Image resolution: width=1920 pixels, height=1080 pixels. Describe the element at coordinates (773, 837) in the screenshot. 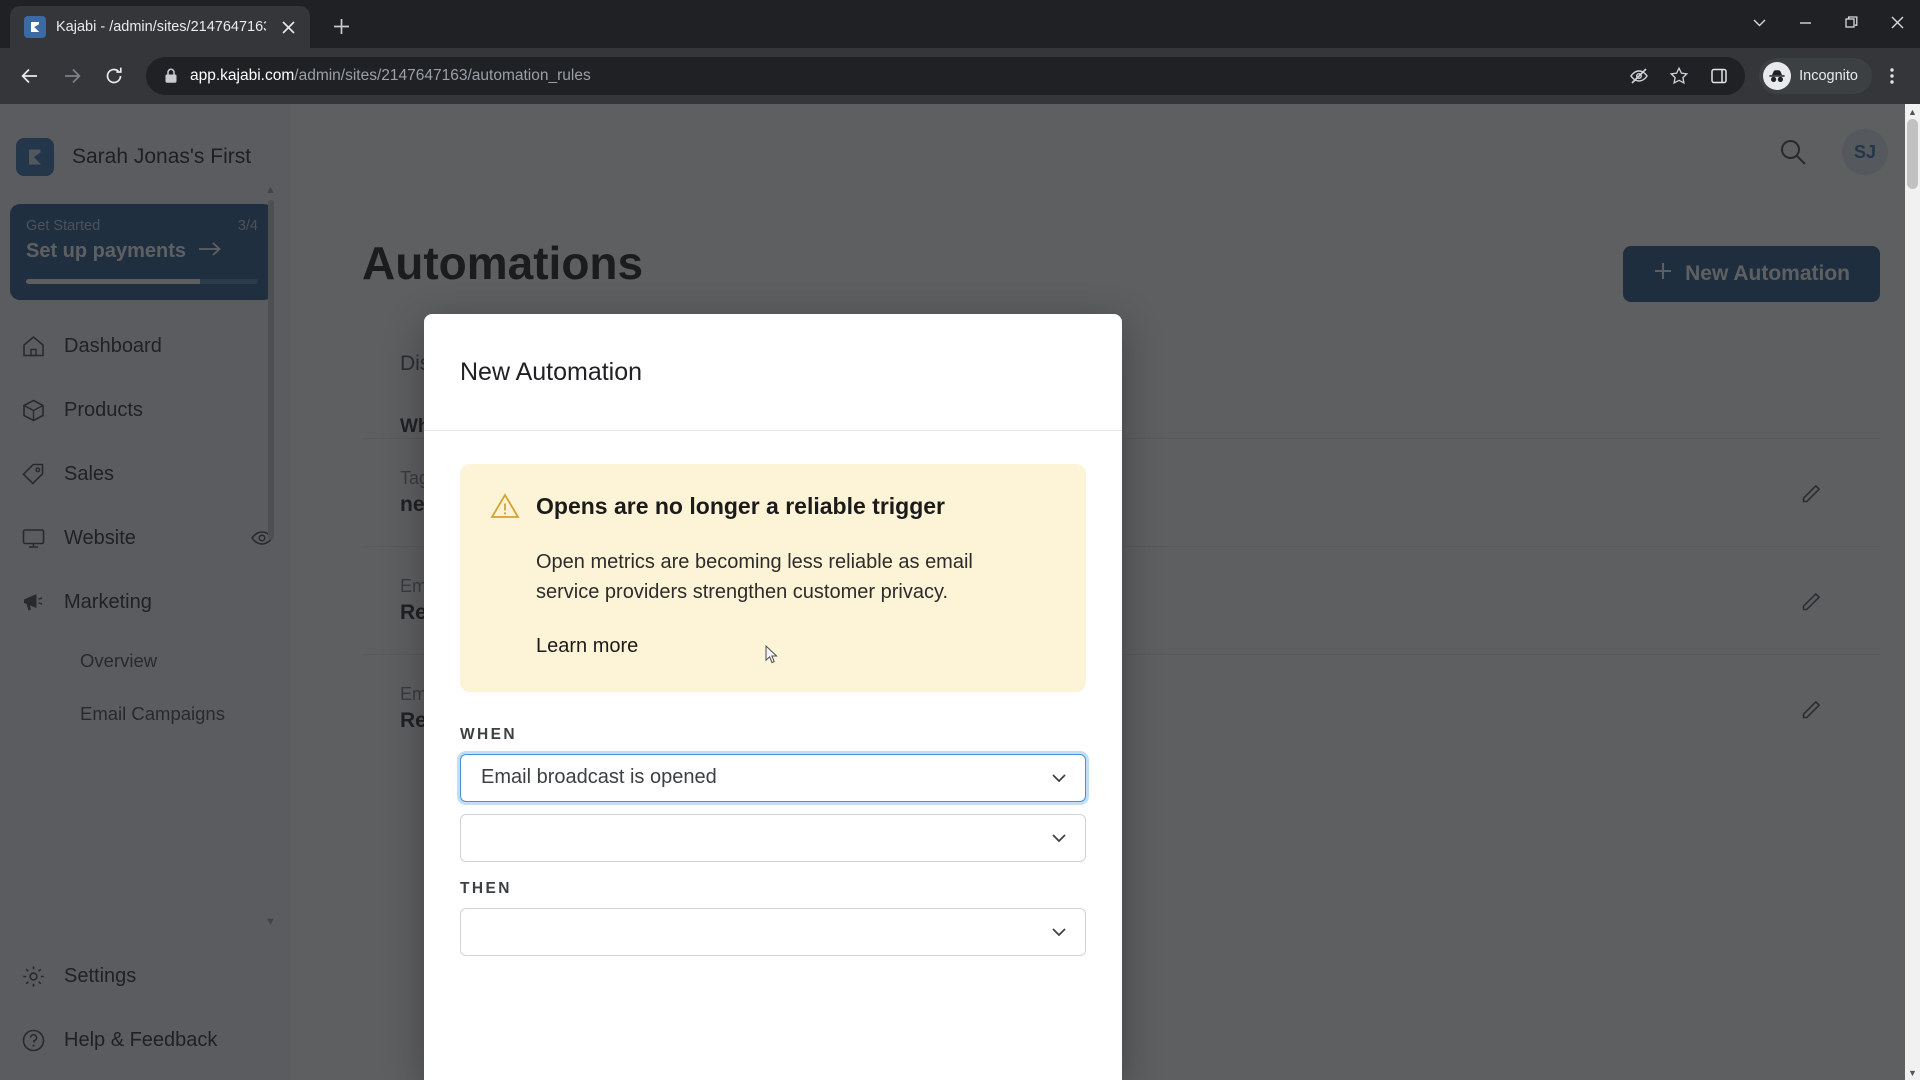

I see `when-detail-select` at that location.